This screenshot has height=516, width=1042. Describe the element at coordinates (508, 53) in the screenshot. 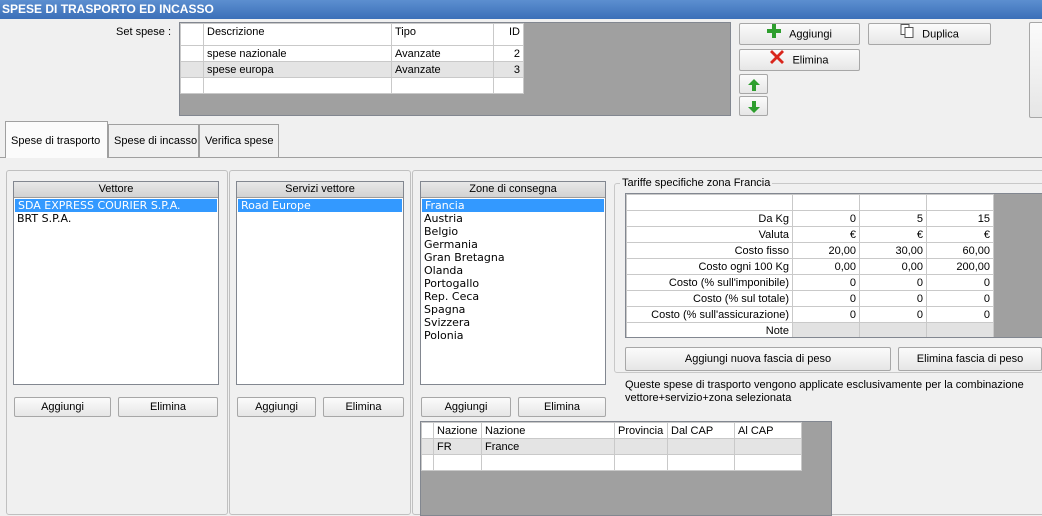

I see `cell-id: 2` at that location.